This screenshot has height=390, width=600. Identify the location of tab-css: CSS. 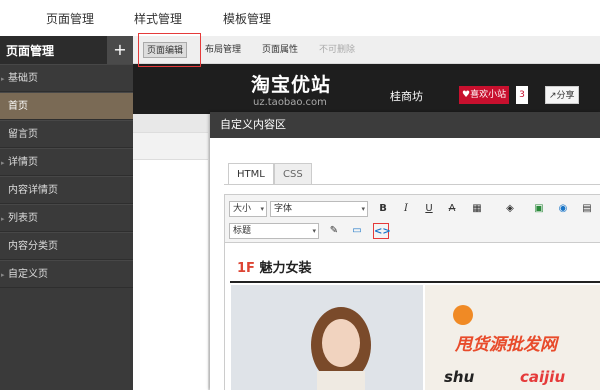
(293, 174).